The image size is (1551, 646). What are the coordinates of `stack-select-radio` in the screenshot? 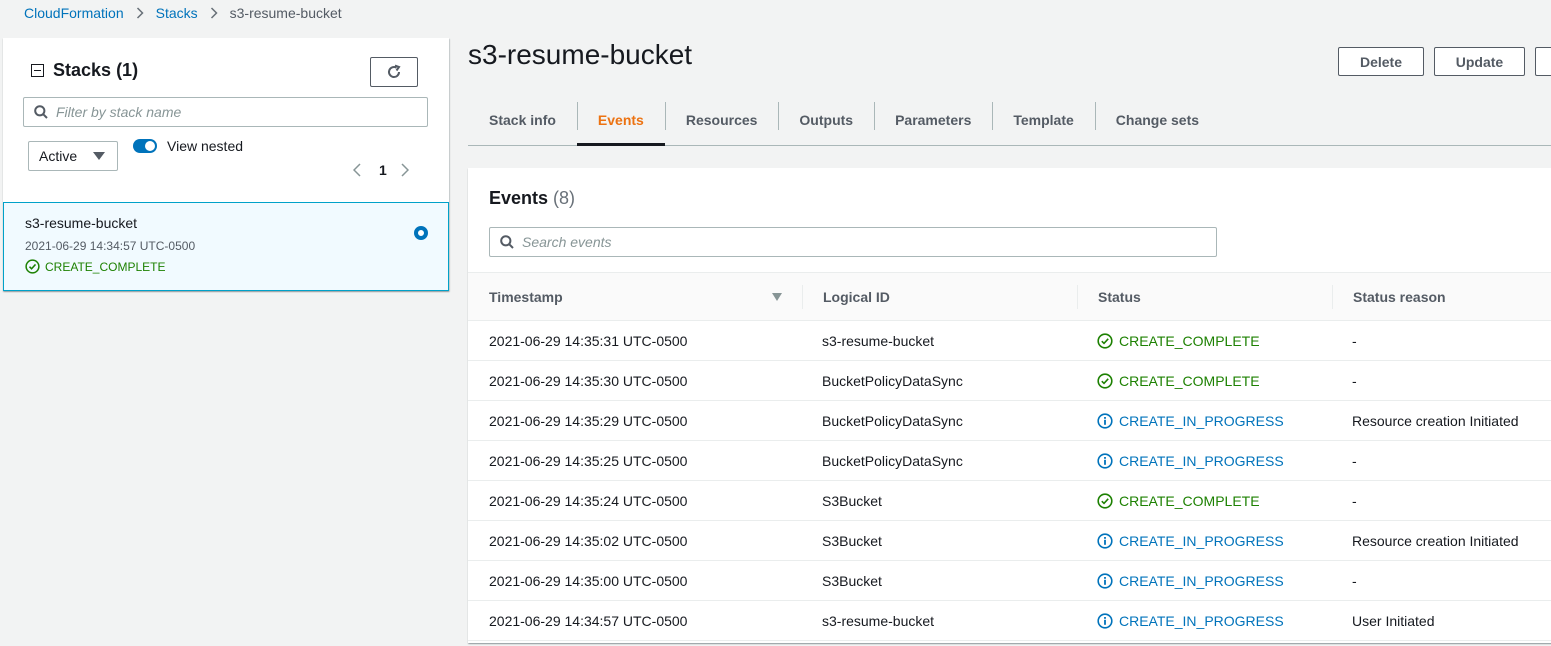 It's located at (421, 233).